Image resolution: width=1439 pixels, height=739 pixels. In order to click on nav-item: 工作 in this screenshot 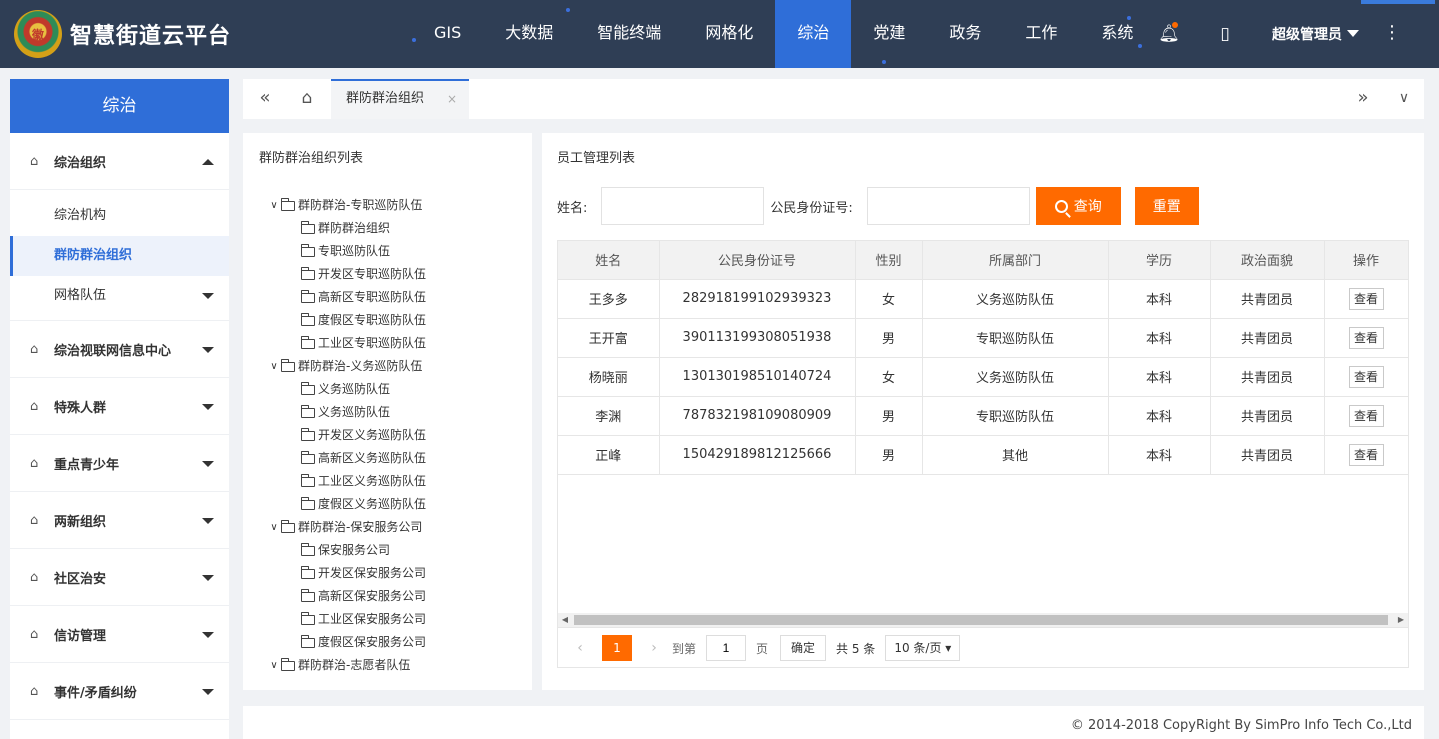, I will do `click(1041, 34)`.